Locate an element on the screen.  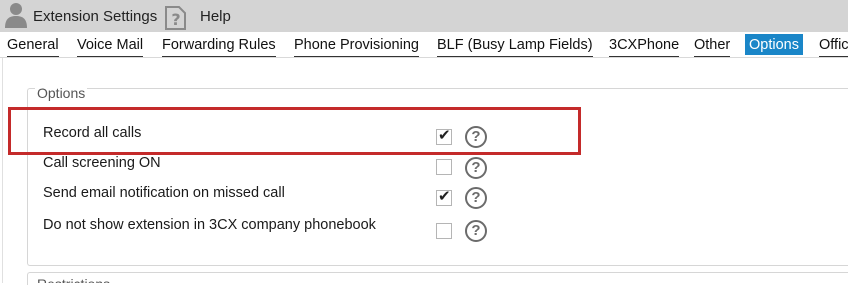
top-toolbar: Extension Settings ? Help is located at coordinates (424, 16).